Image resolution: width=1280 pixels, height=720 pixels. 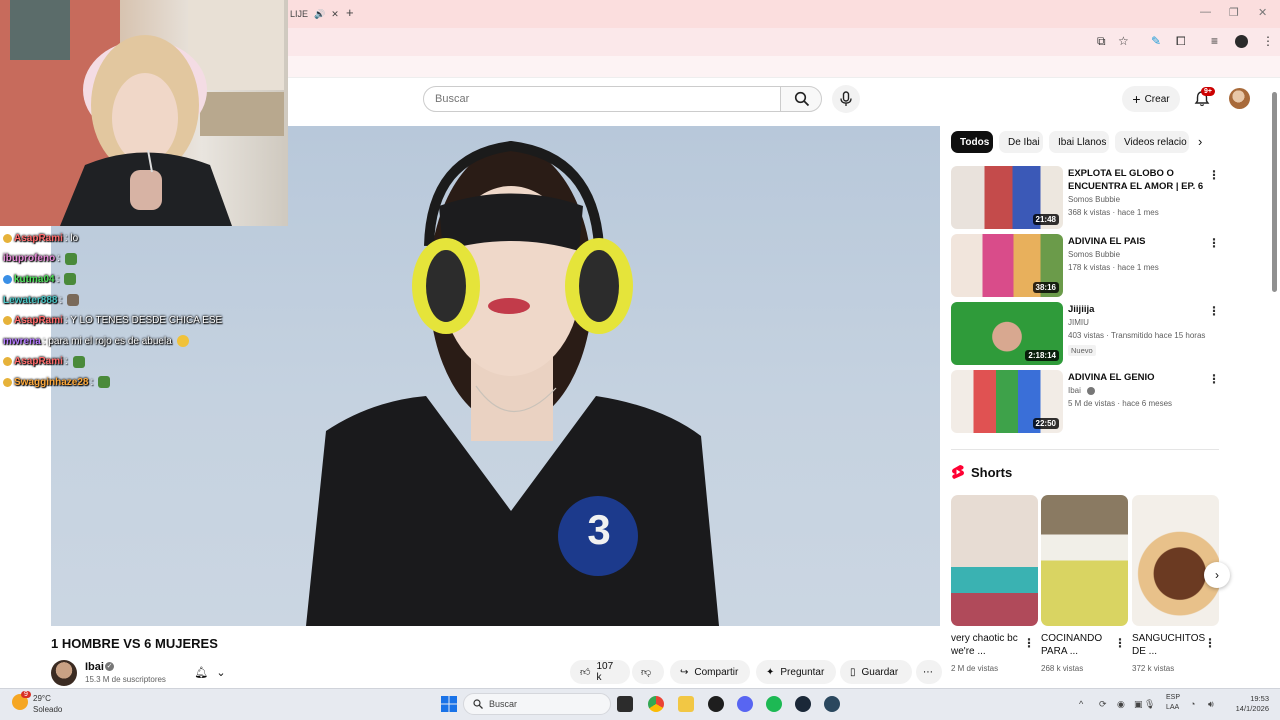 I want to click on chip-ibai-llanos: Ibai Llanos, so click(x=1079, y=142).